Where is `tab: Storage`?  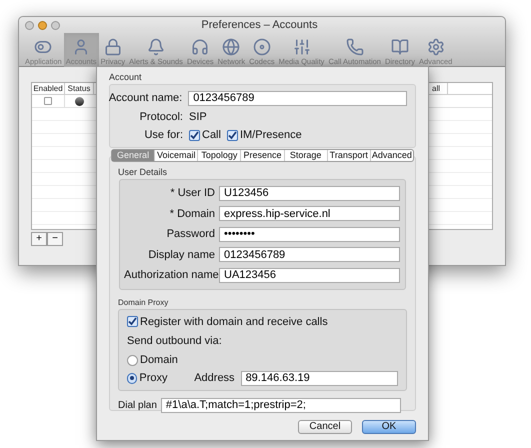
tab: Storage is located at coordinates (306, 155).